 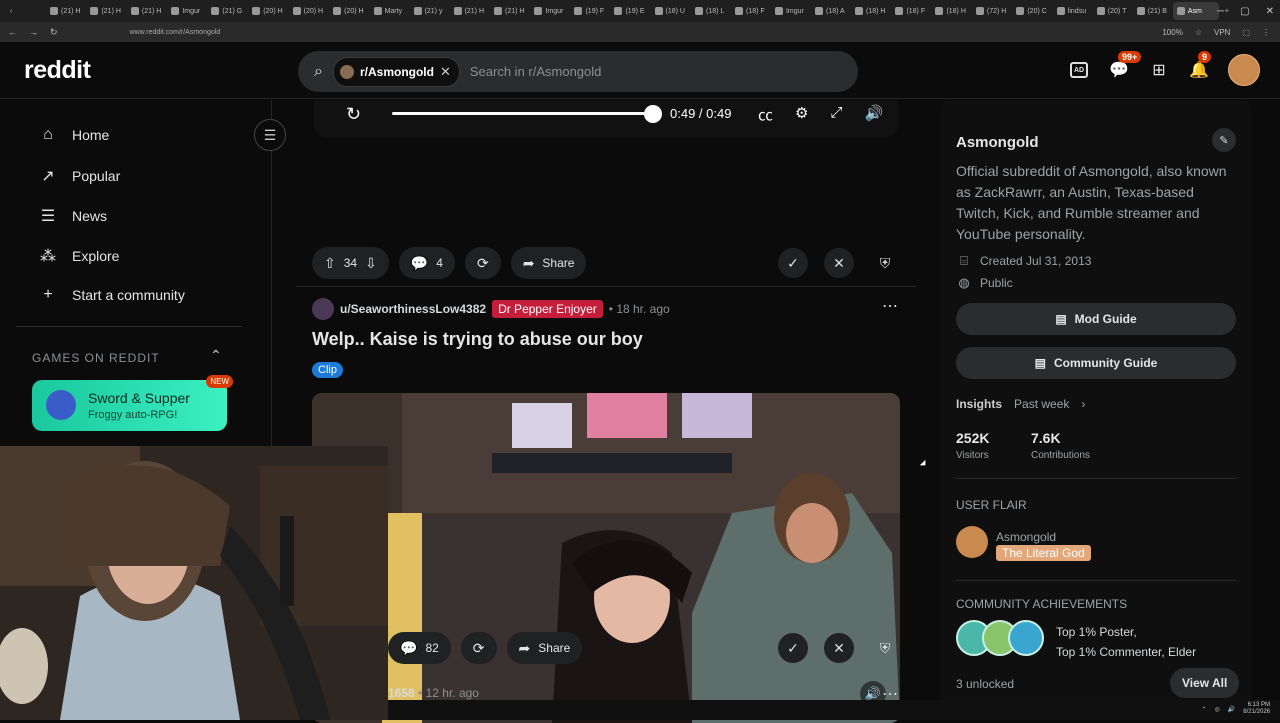 I want to click on browser-tab: (18) L, so click(x=710, y=11).